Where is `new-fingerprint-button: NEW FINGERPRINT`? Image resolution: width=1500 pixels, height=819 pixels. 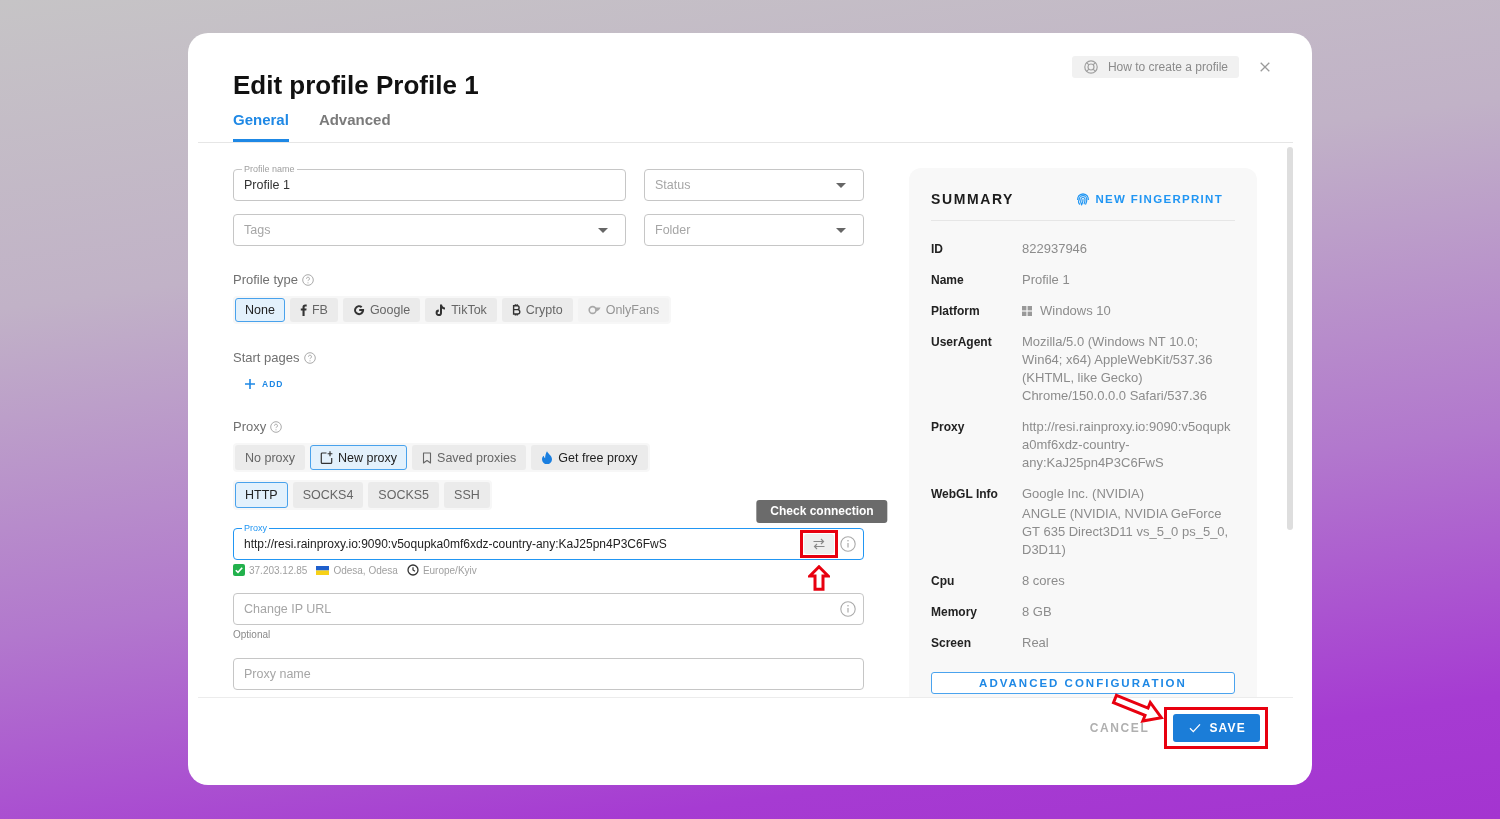
new-fingerprint-button: NEW FINGERPRINT is located at coordinates (1149, 199).